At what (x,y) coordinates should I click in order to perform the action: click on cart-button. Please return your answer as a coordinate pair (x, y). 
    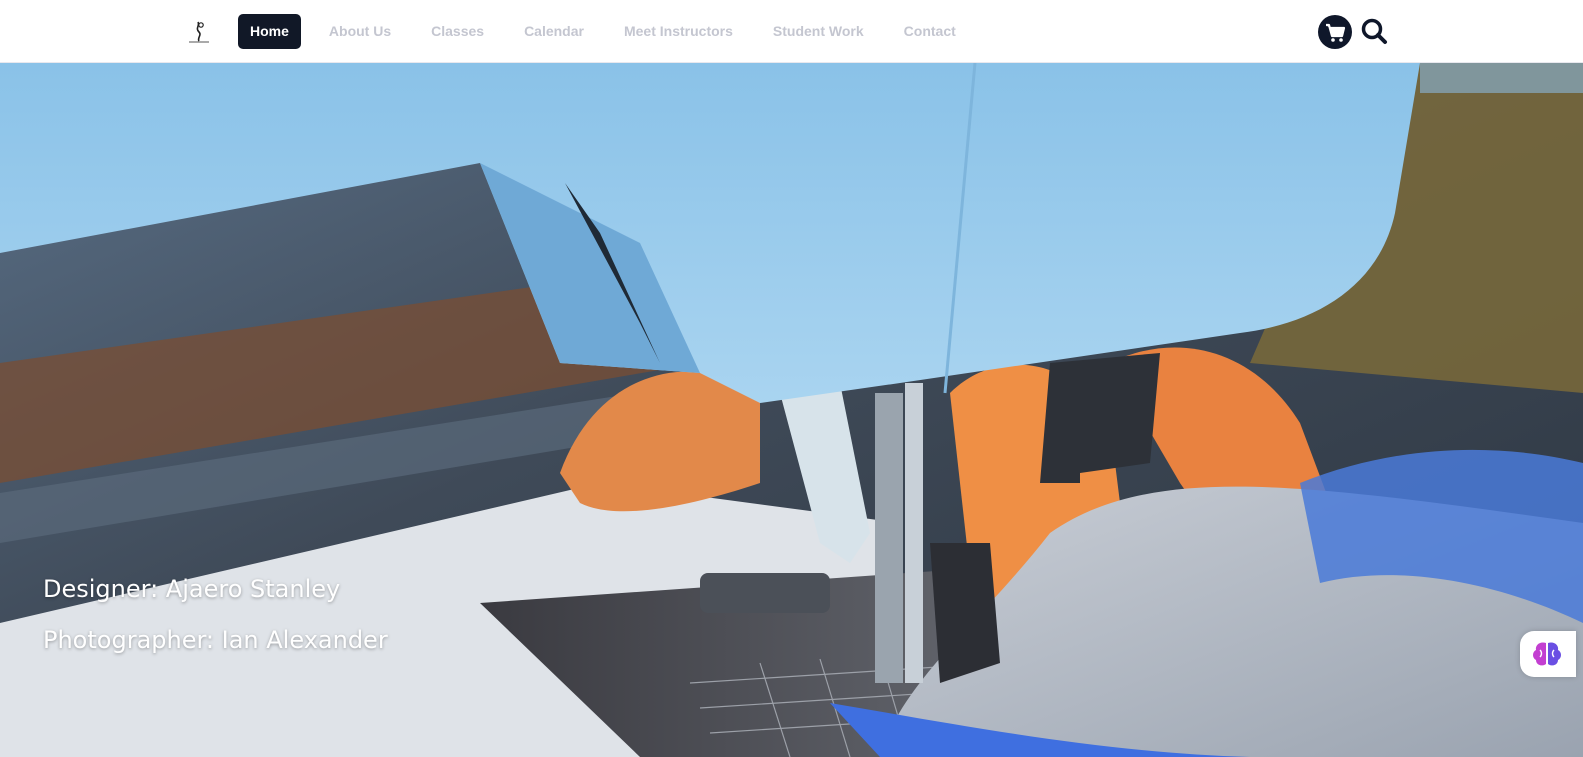
    Looking at the image, I should click on (1335, 32).